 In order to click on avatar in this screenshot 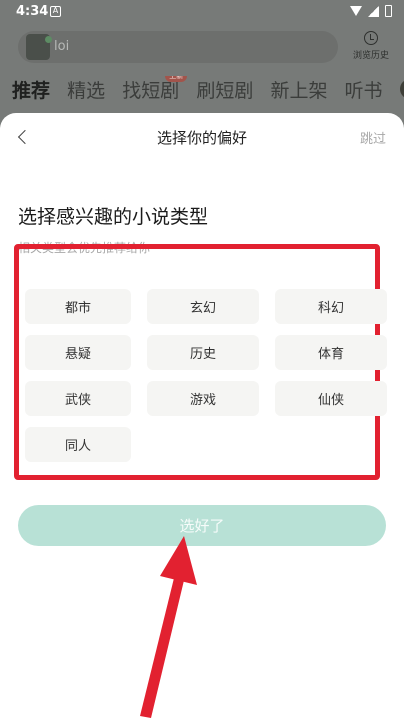, I will do `click(39, 47)`.